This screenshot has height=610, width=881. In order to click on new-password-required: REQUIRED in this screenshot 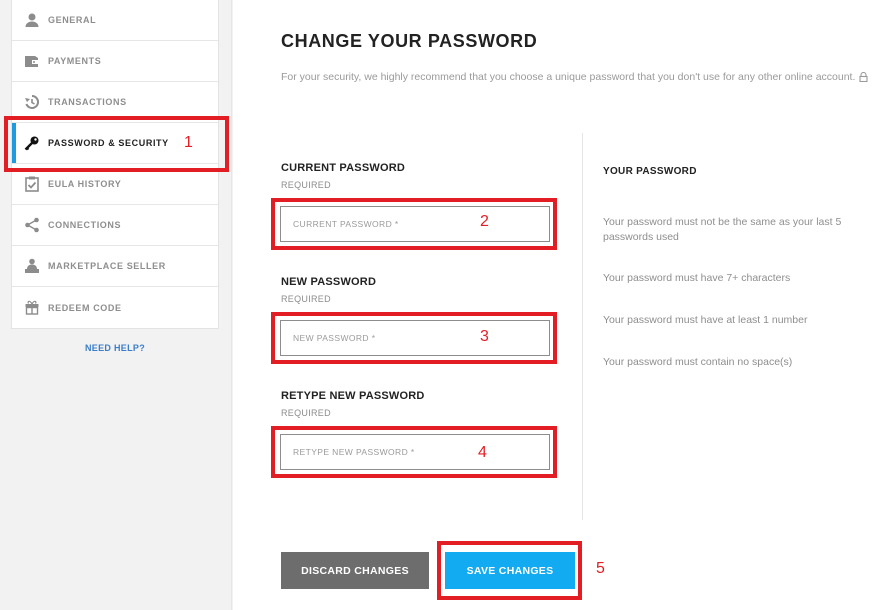, I will do `click(306, 299)`.